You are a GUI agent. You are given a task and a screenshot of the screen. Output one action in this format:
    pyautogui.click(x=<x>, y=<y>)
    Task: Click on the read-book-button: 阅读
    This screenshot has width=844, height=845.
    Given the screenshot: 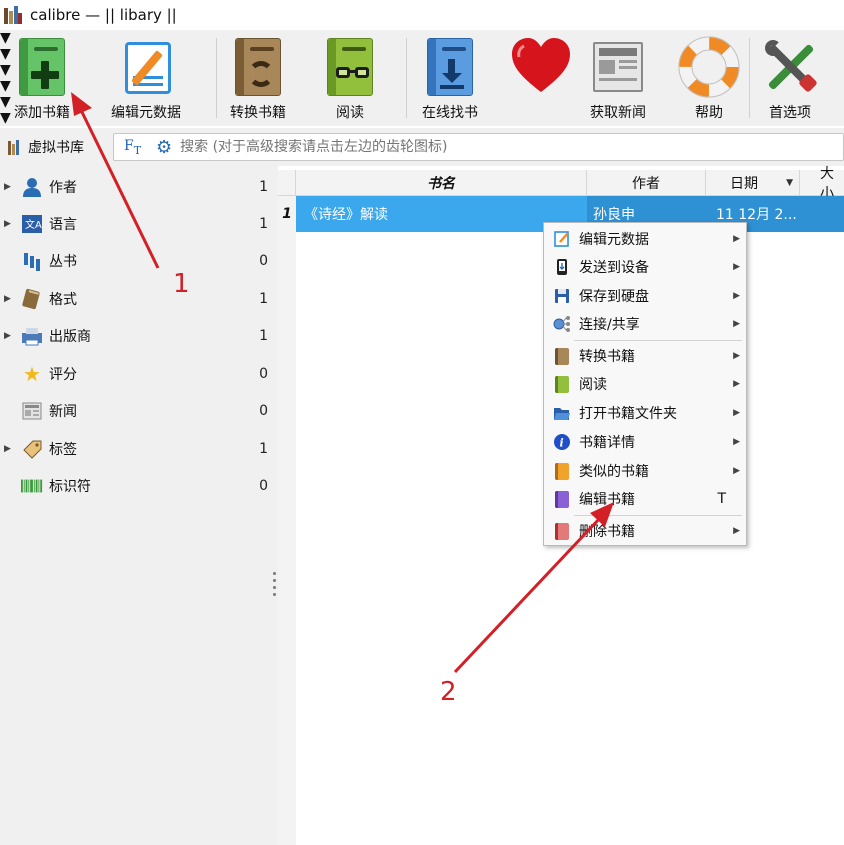 What is the action you would take?
    pyautogui.click(x=350, y=78)
    